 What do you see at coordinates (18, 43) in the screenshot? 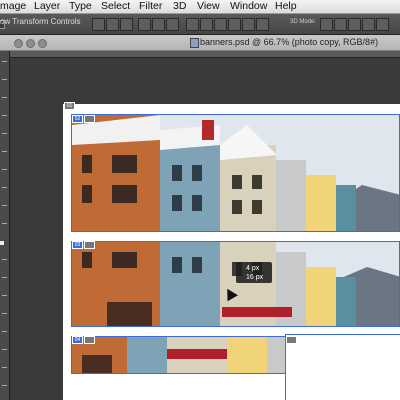
I see `close-window-icon` at bounding box center [18, 43].